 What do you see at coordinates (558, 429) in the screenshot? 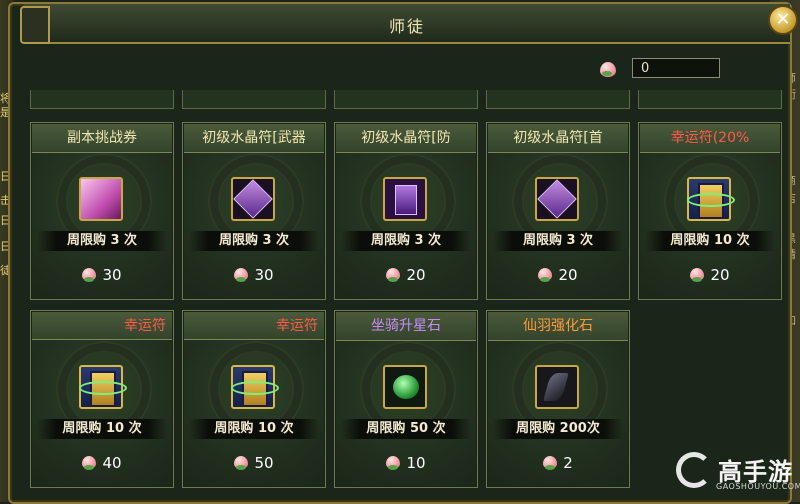
I see `purchase-limit: 周限购 200次` at bounding box center [558, 429].